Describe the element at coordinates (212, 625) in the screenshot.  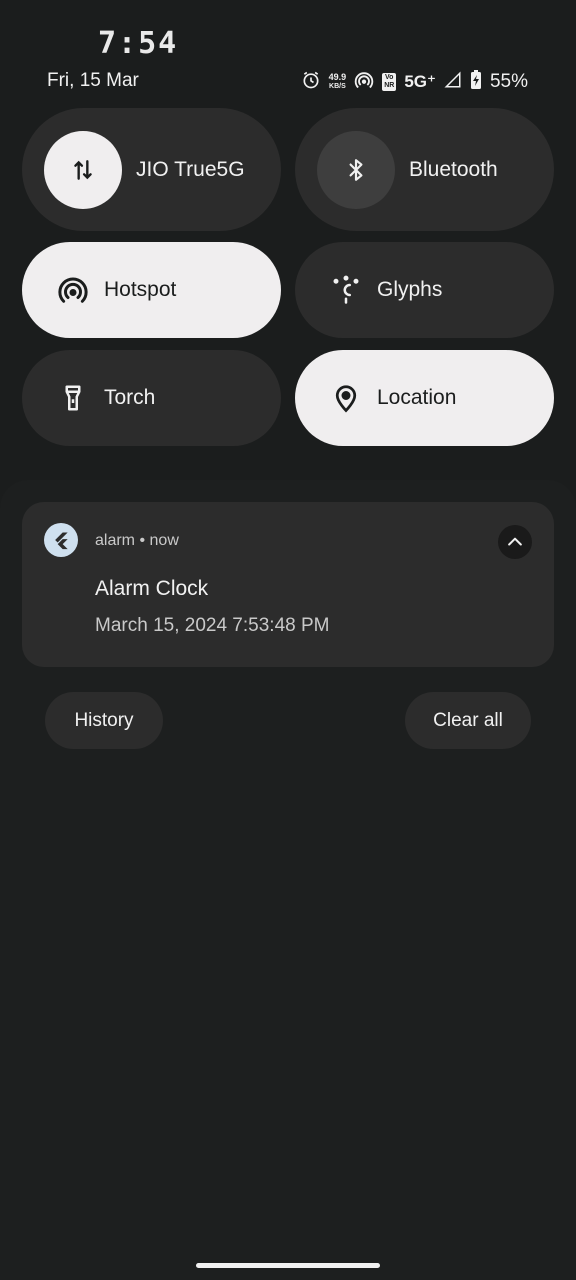
I see `notification-text: March 15, 2024 7:53:48 PM` at that location.